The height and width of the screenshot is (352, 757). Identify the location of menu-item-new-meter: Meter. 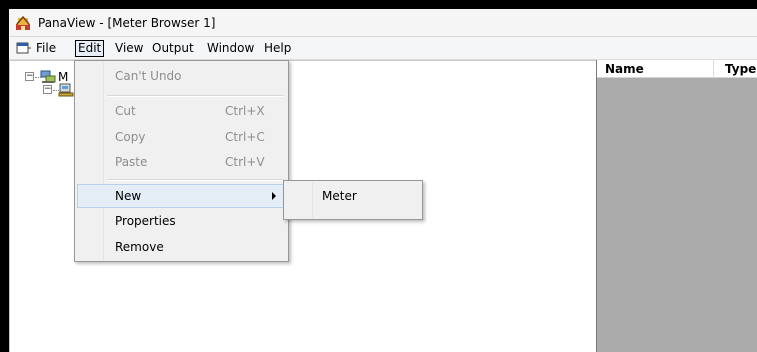
(353, 196).